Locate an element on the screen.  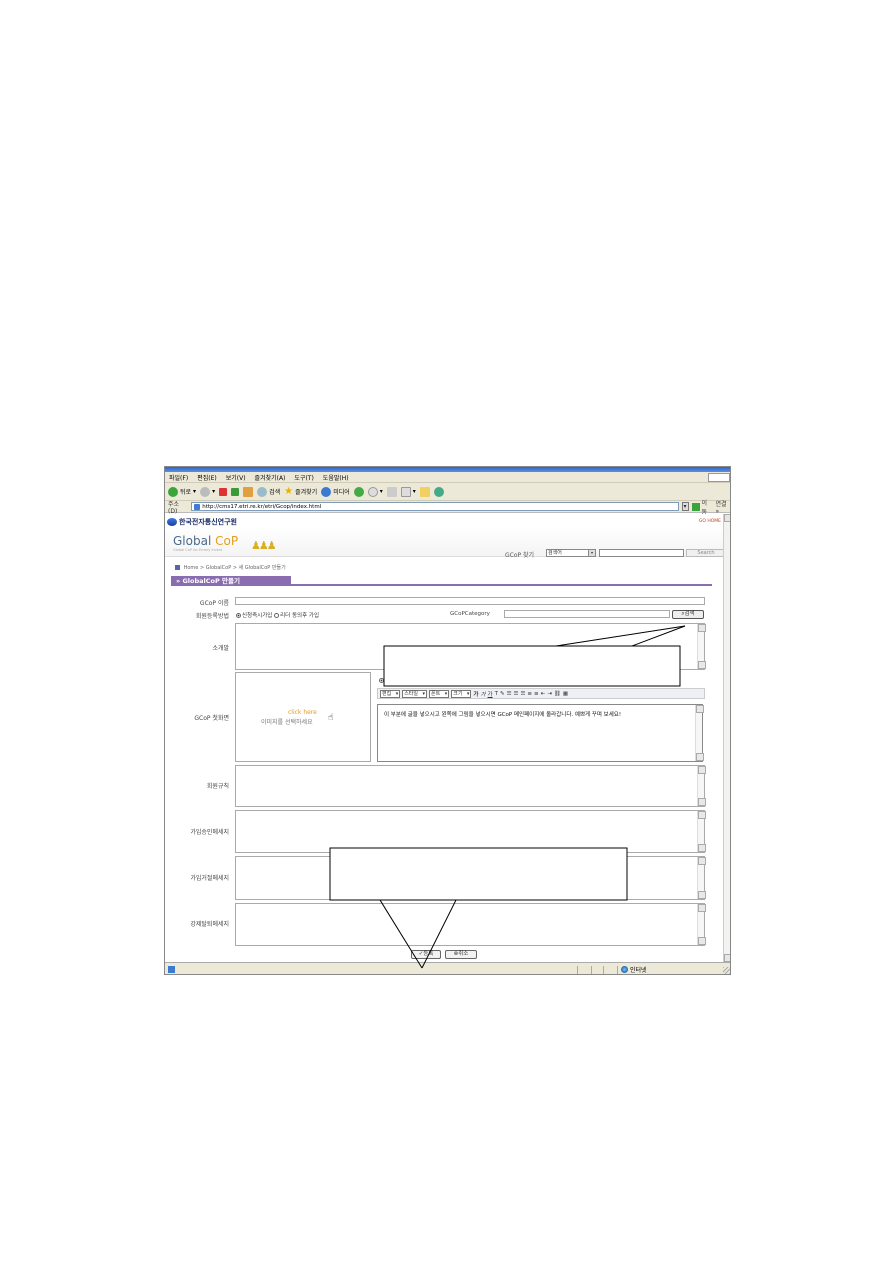
edit-select: 편집 is located at coordinates (390, 693).